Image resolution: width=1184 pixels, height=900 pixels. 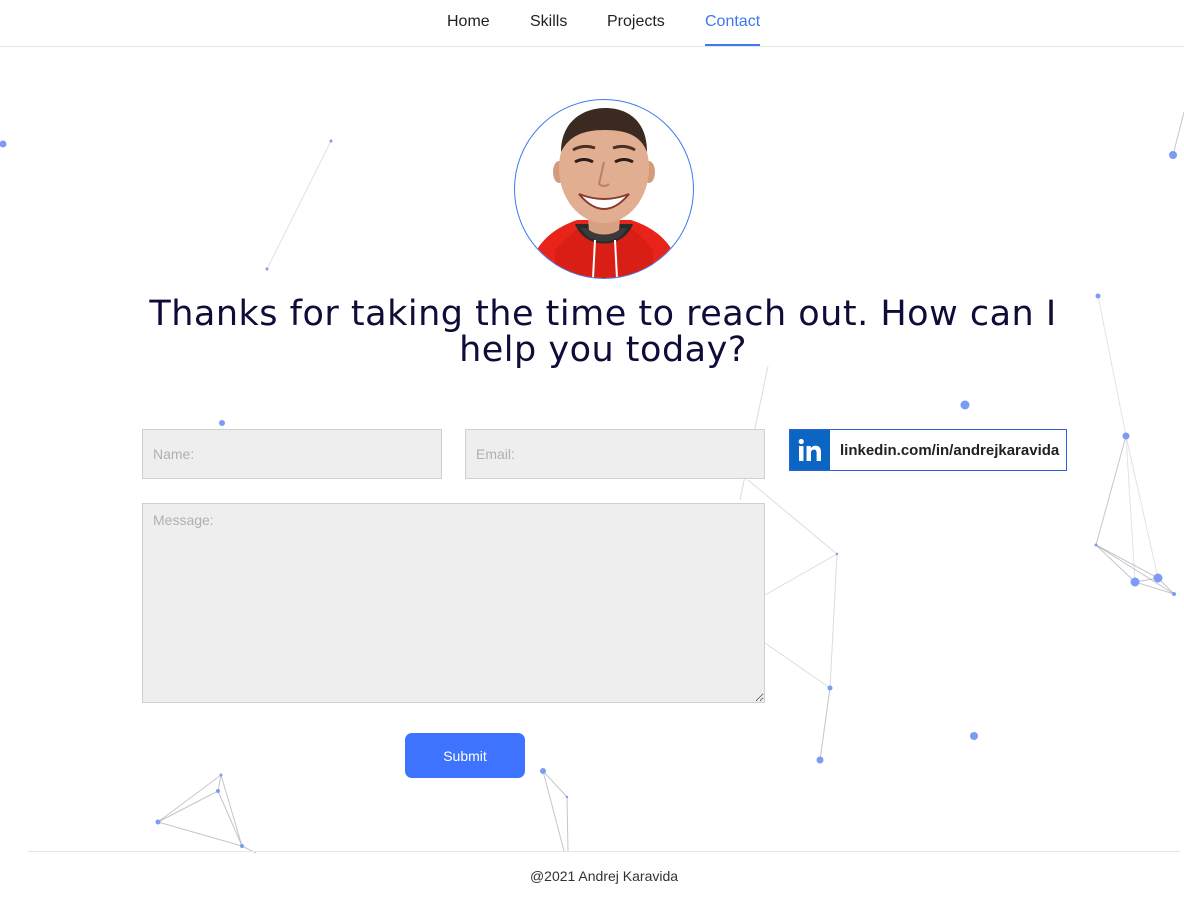 What do you see at coordinates (292, 454) in the screenshot?
I see `name-input` at bounding box center [292, 454].